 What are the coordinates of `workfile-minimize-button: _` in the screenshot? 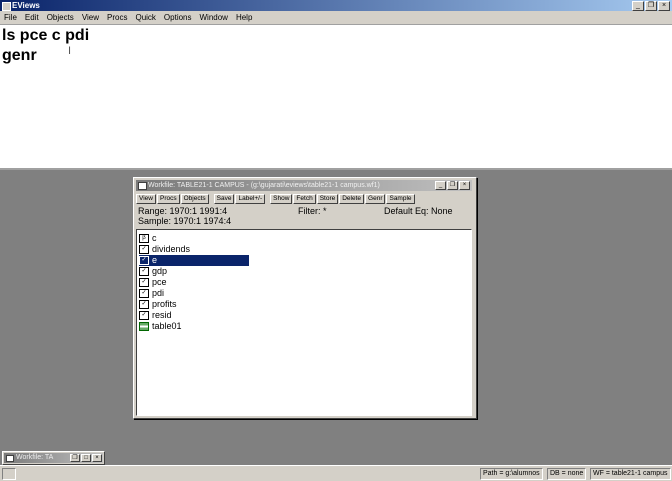 It's located at (440, 185).